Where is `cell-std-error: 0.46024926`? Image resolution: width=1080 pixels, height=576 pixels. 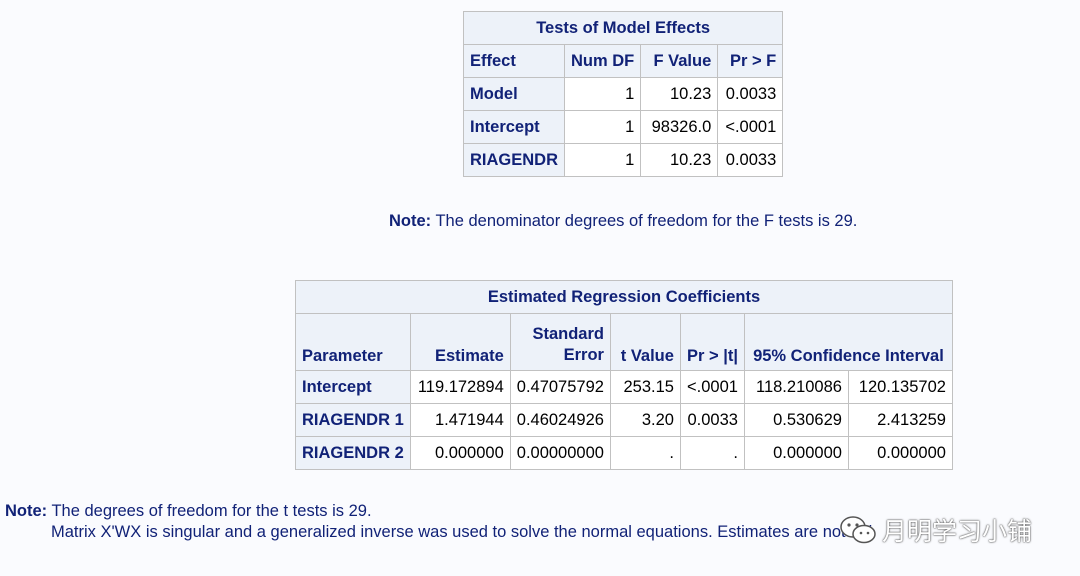
cell-std-error: 0.46024926 is located at coordinates (560, 420).